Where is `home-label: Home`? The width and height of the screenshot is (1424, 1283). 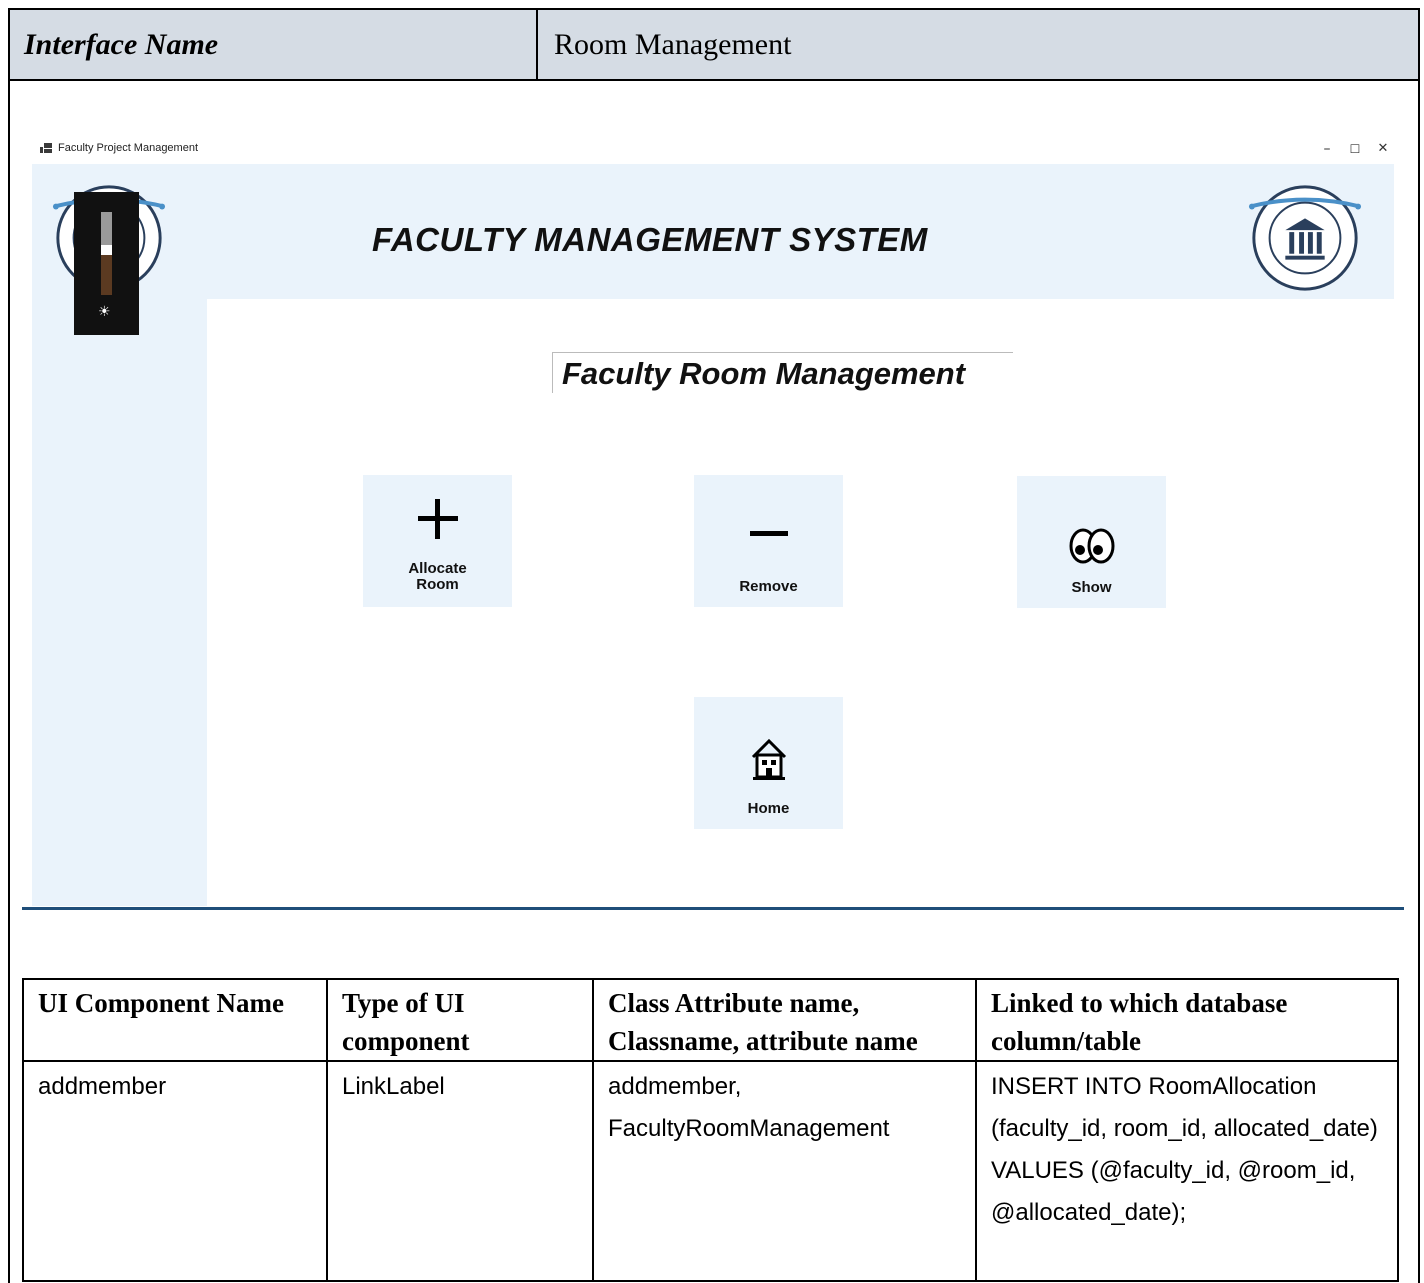
home-label: Home is located at coordinates (768, 808).